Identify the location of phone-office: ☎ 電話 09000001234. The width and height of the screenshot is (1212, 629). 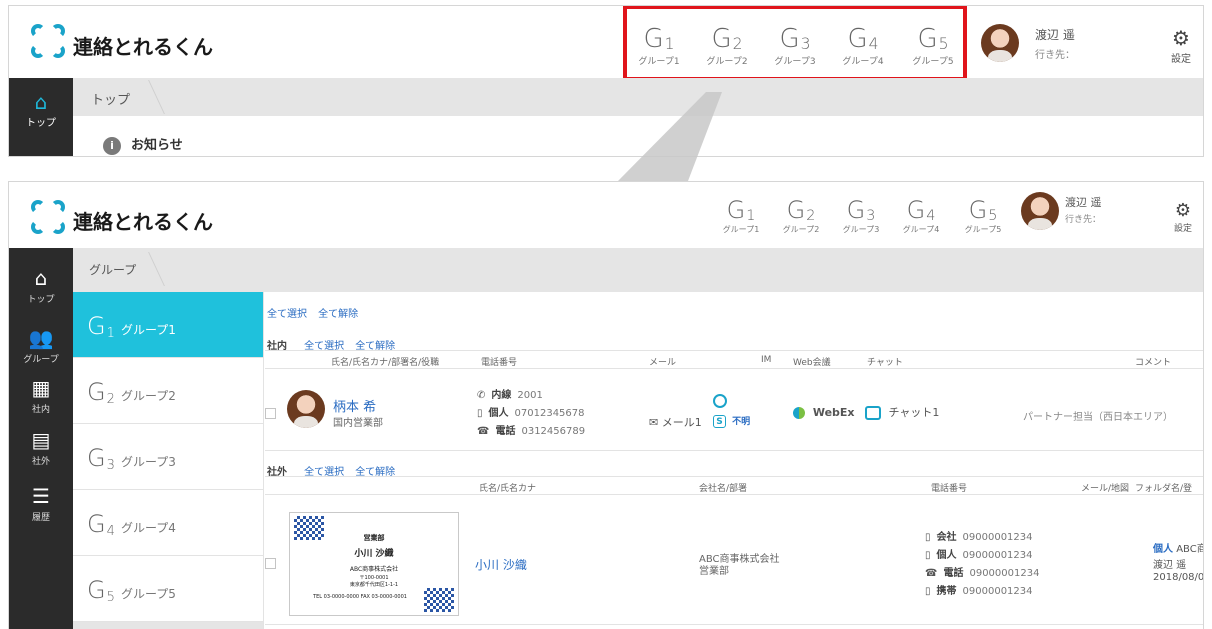
(982, 571).